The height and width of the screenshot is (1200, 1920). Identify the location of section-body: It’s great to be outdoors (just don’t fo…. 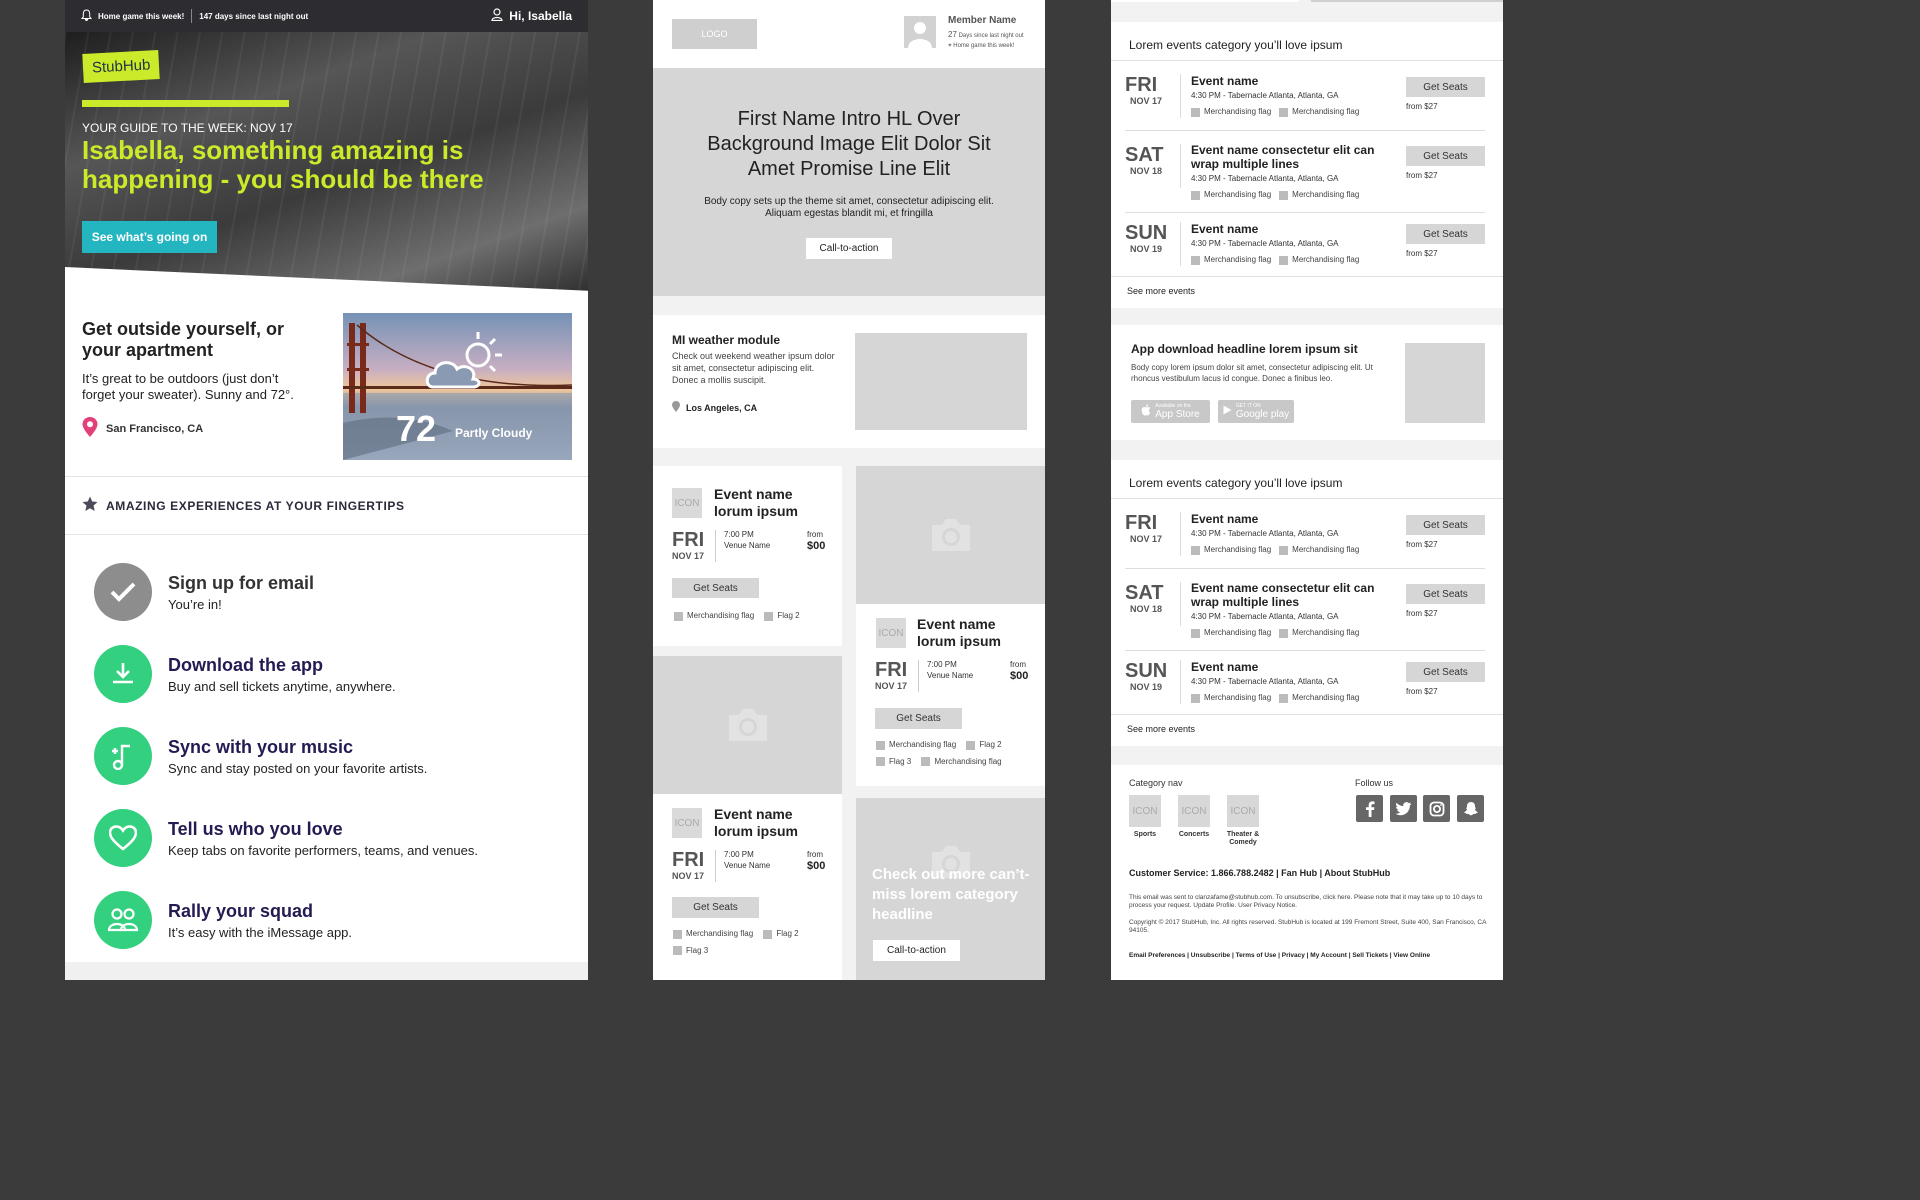
(188, 386).